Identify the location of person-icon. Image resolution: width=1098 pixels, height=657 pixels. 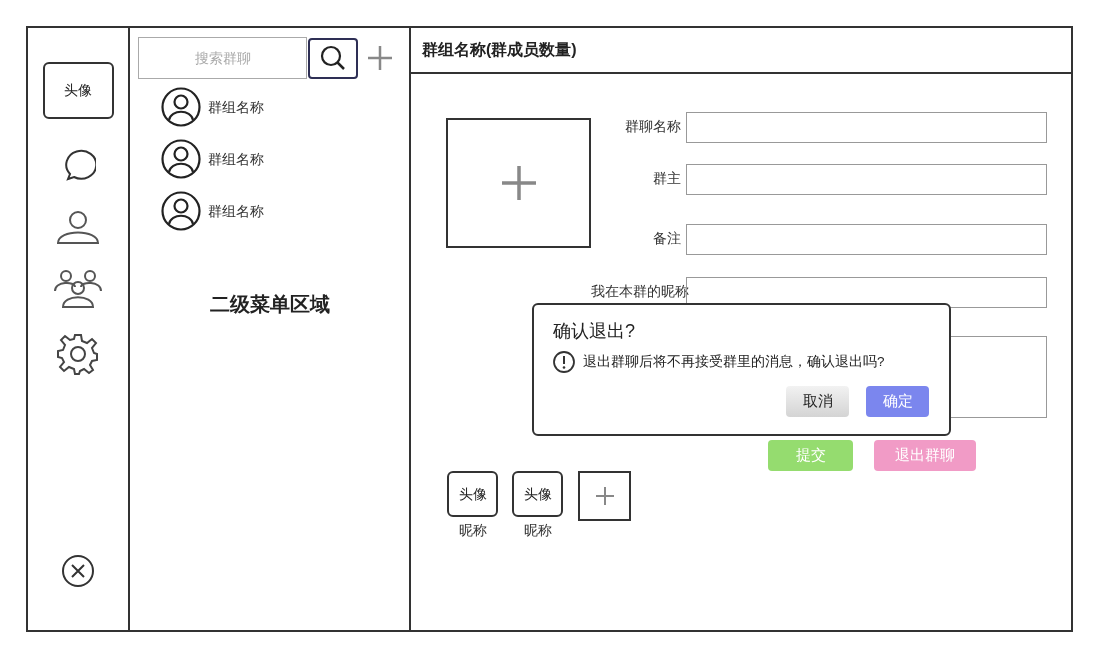
(78, 227).